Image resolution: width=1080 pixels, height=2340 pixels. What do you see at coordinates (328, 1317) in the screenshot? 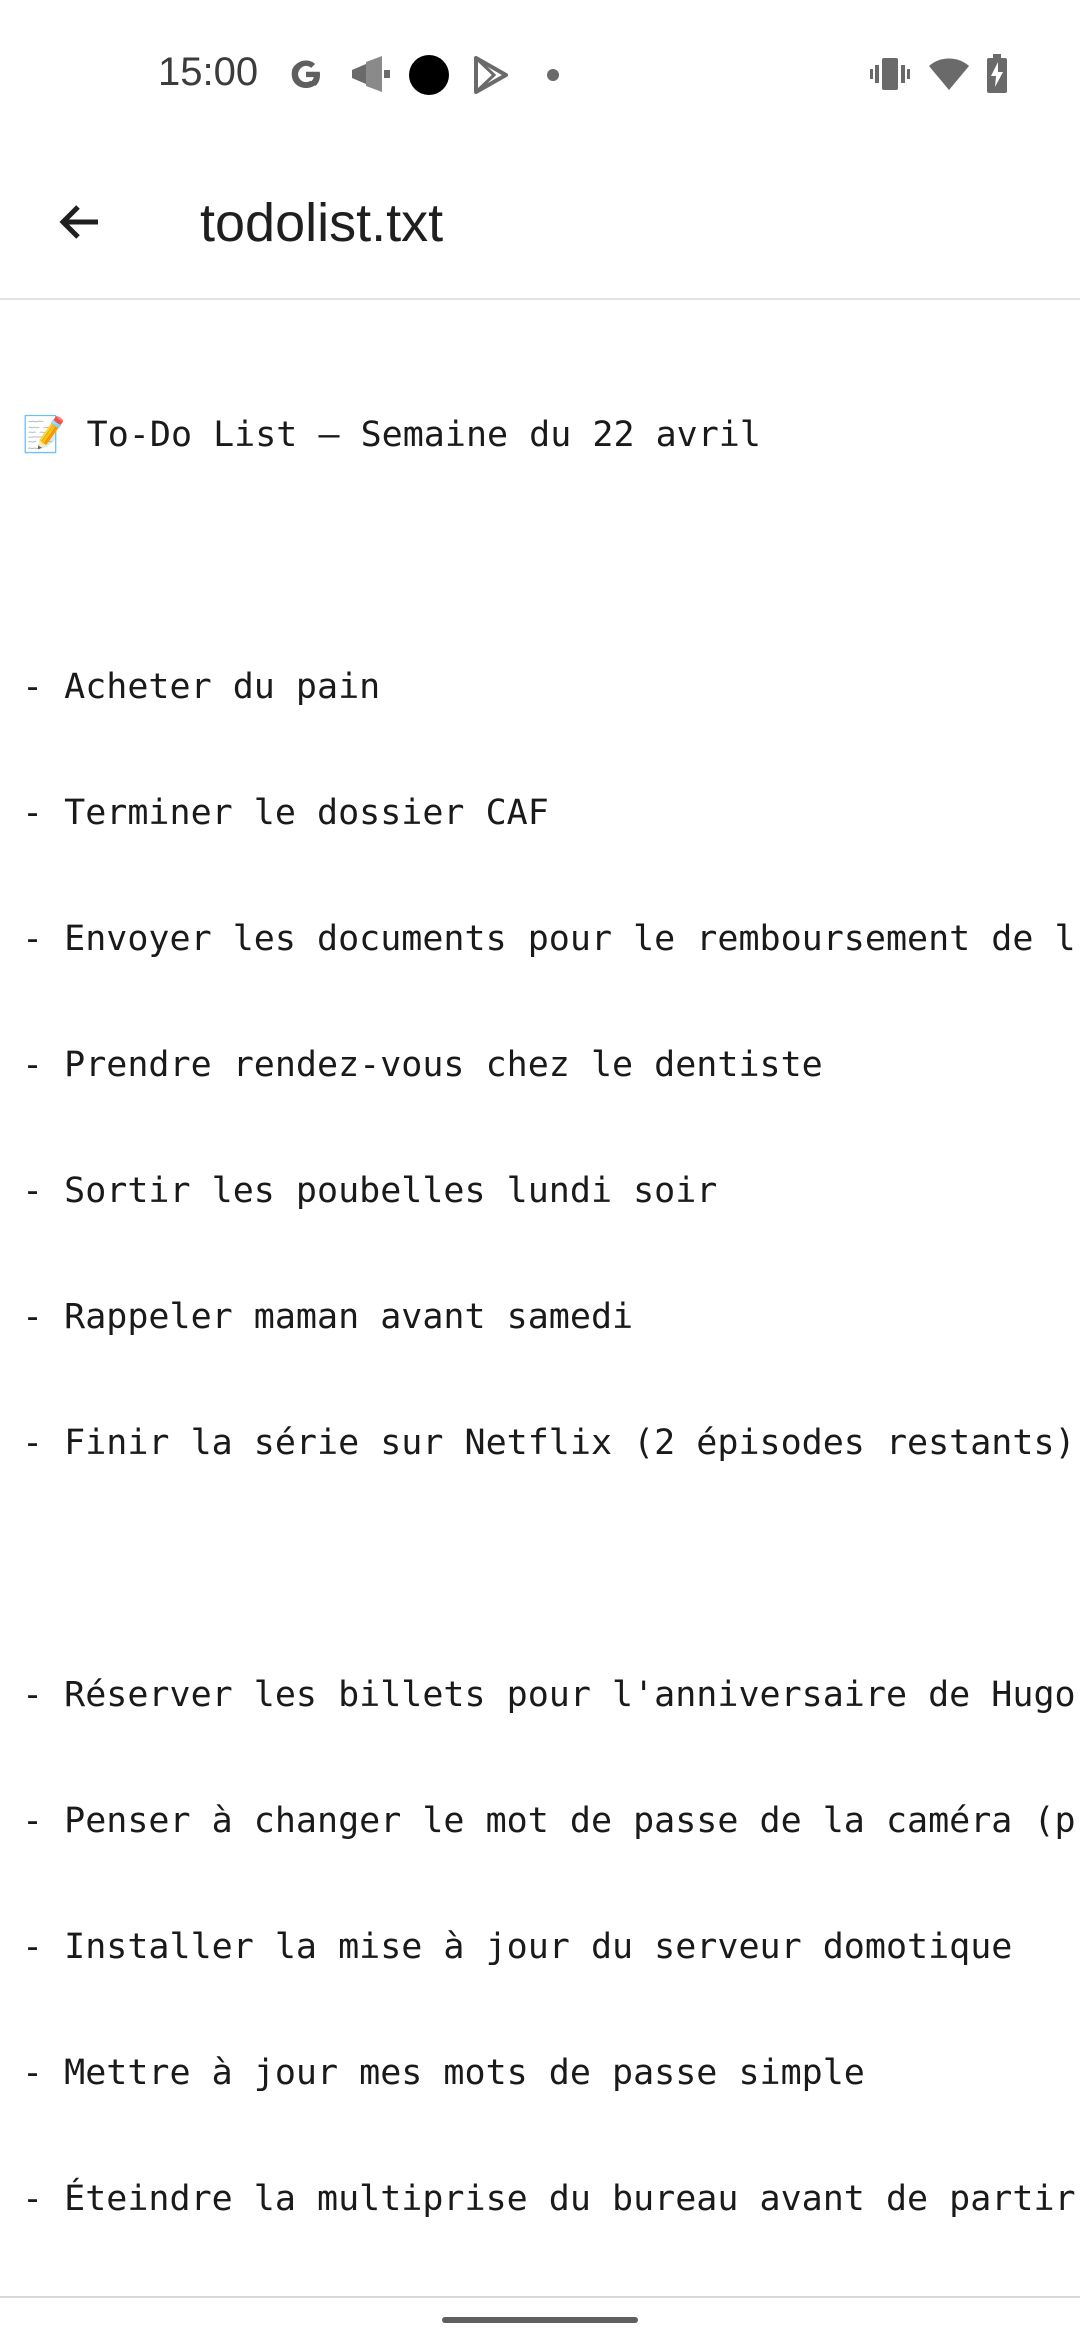
I see `text-line: - Rappeler maman avant samedi` at bounding box center [328, 1317].